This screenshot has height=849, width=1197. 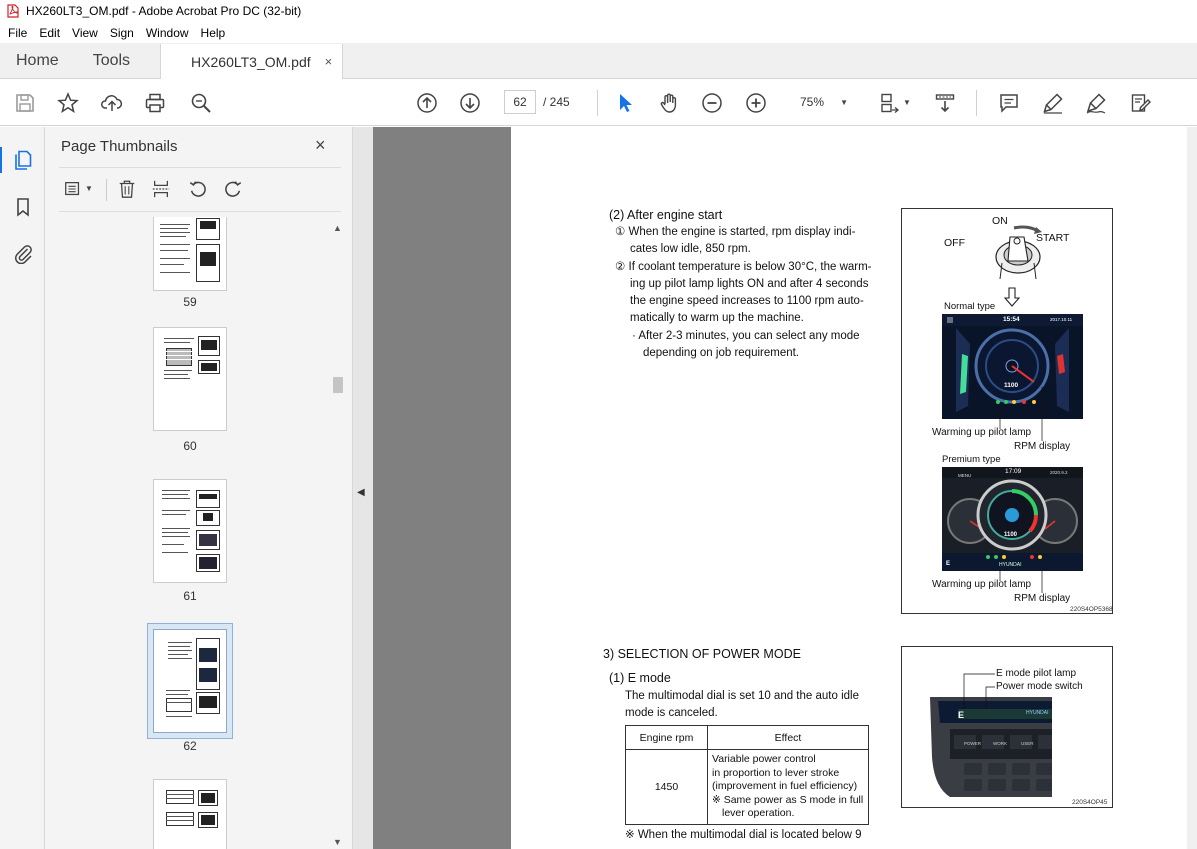 I want to click on print-icon, so click(x=155, y=103).